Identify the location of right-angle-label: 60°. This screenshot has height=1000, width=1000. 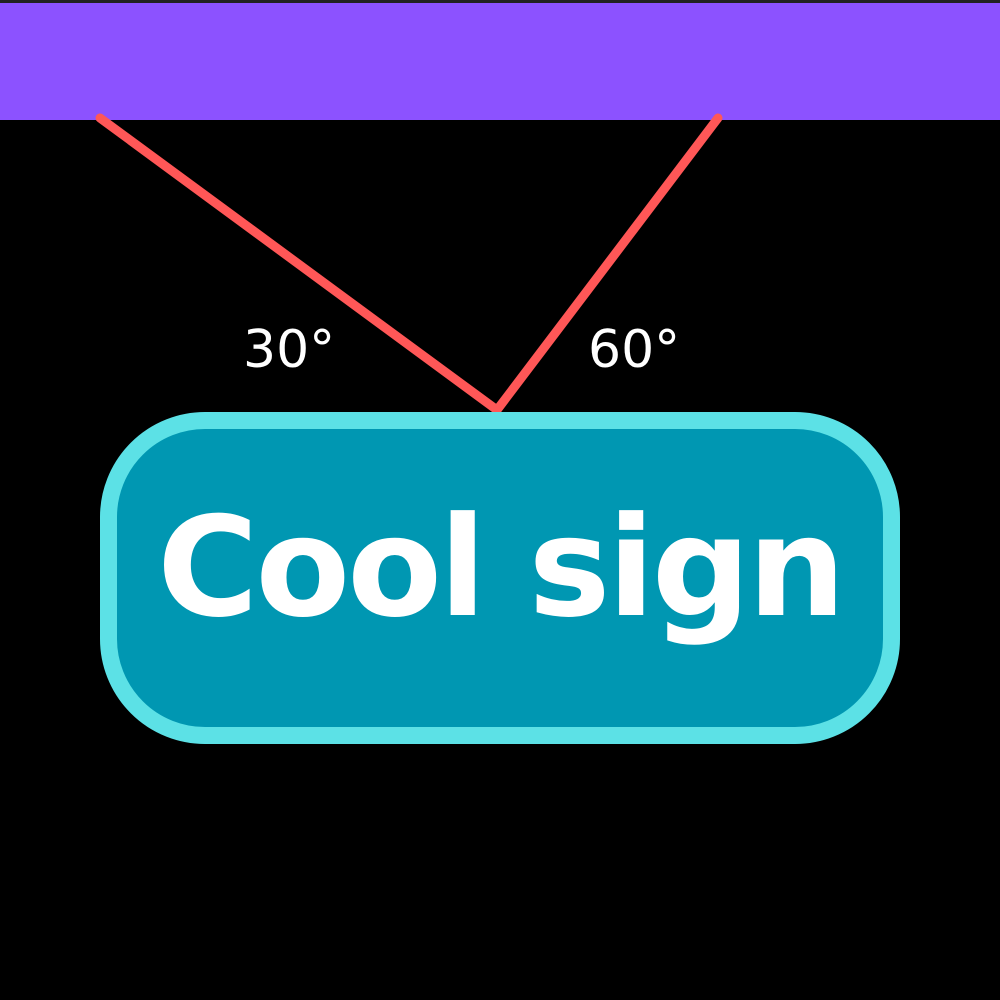
(634, 350).